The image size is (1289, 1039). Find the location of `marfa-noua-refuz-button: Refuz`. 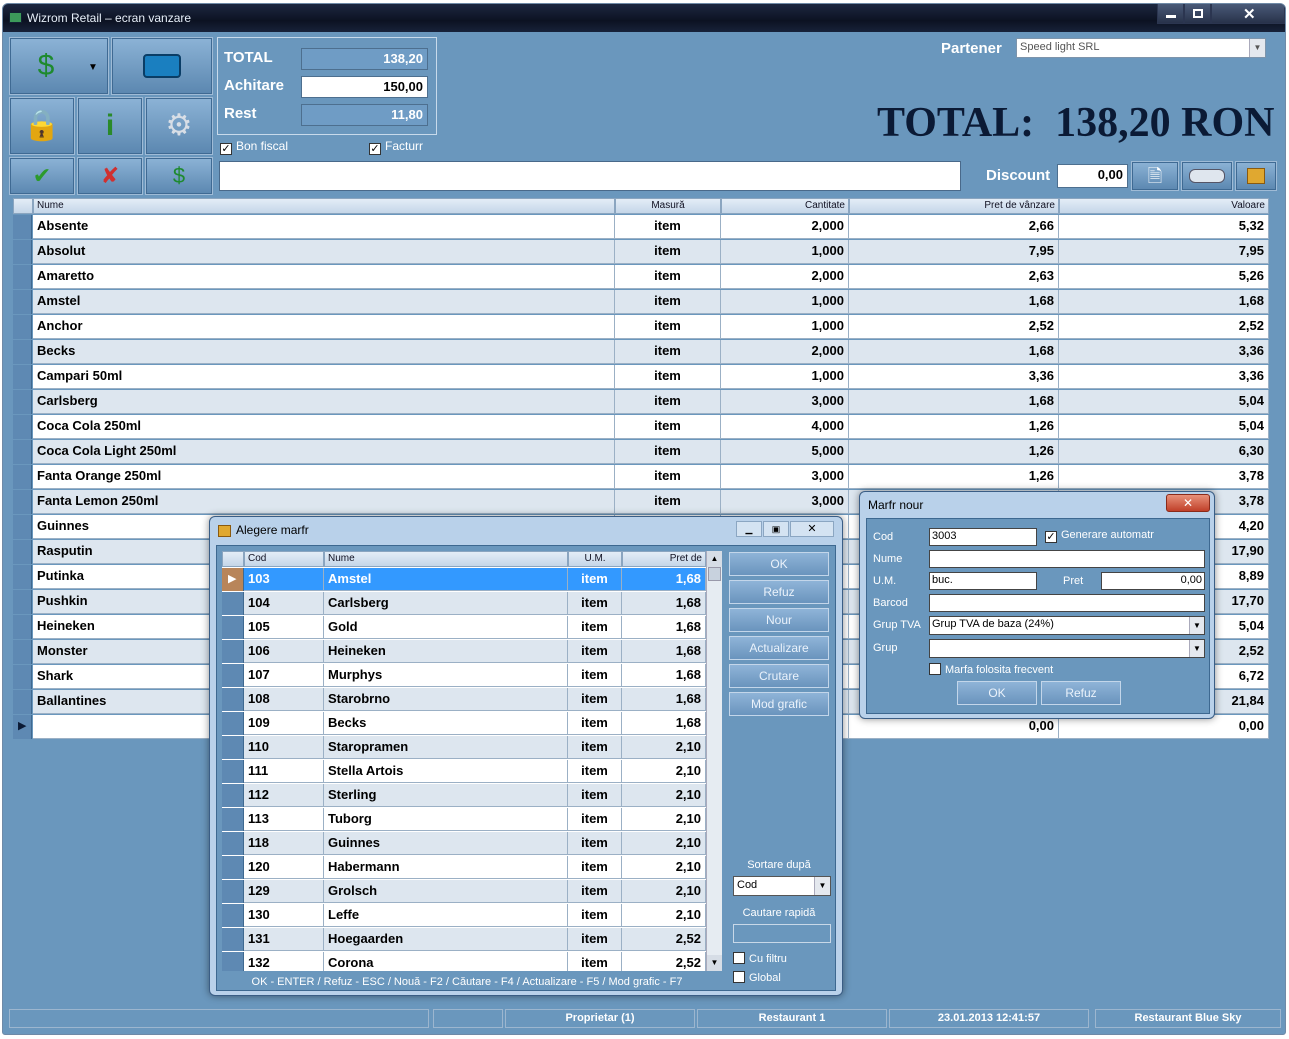

marfa-noua-refuz-button: Refuz is located at coordinates (1081, 693).